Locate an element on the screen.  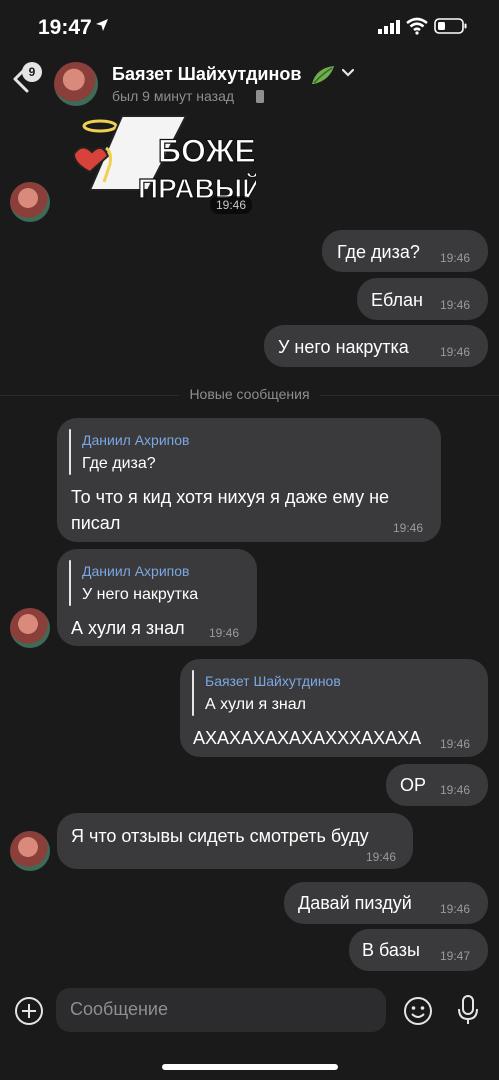
new-messages-label: Новые сообщения is located at coordinates (249, 394).